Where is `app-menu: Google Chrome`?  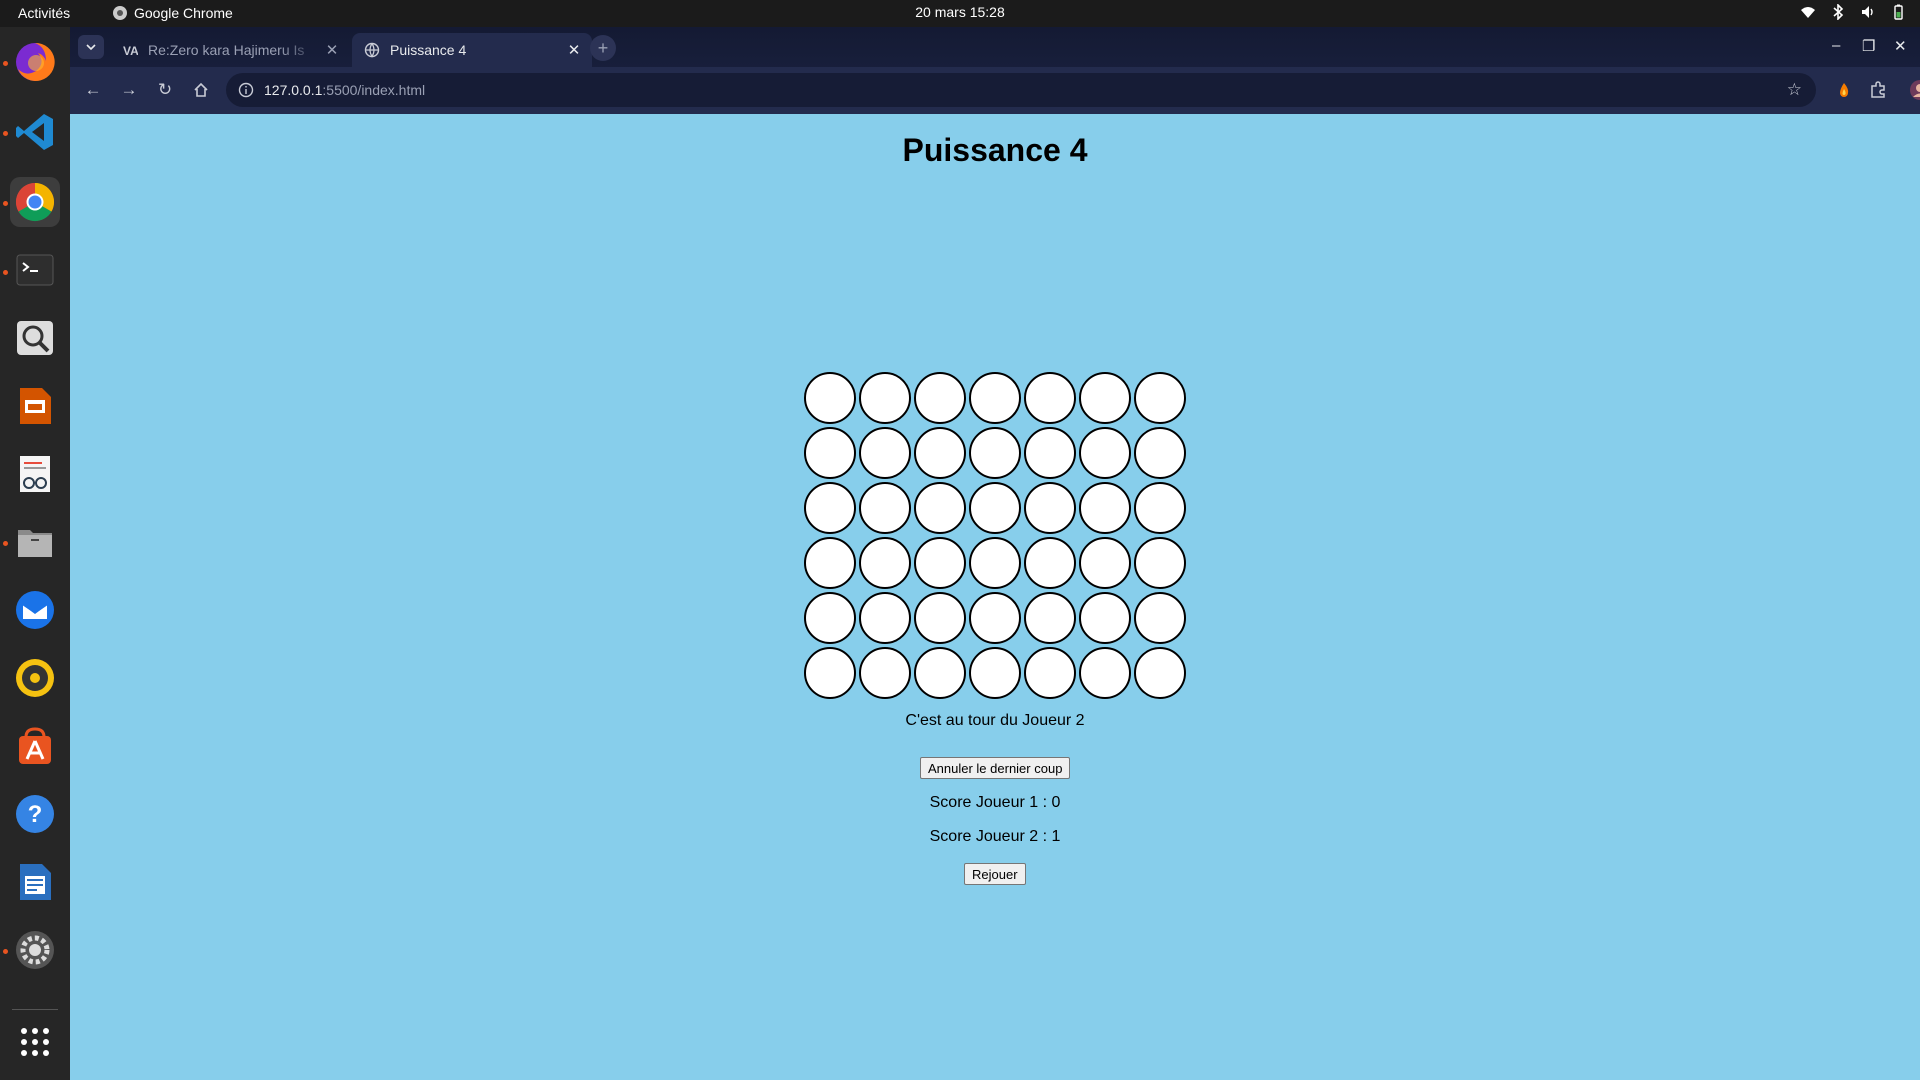
app-menu: Google Chrome is located at coordinates (172, 13).